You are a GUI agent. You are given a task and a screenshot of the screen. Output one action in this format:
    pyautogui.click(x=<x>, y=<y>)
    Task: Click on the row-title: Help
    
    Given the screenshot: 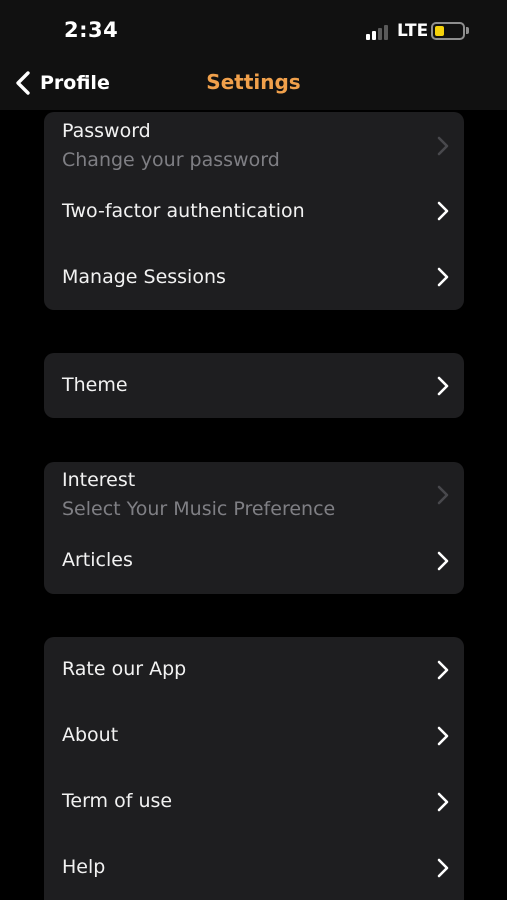 What is the action you would take?
    pyautogui.click(x=84, y=867)
    